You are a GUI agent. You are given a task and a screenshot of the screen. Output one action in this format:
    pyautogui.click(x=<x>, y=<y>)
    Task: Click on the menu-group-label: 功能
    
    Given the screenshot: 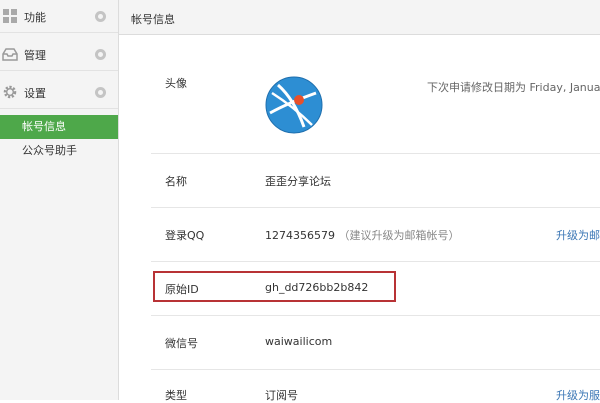 What is the action you would take?
    pyautogui.click(x=35, y=17)
    